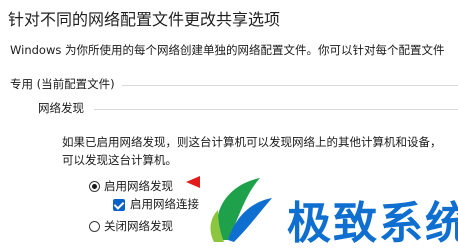  I want to click on watermark-text: 极致系统, so click(372, 223).